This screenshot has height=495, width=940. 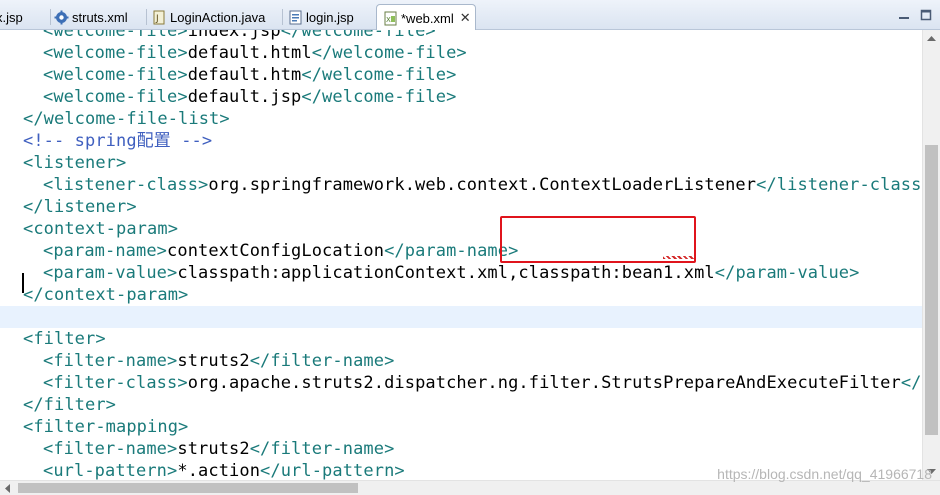 What do you see at coordinates (118, 141) in the screenshot?
I see `xml-comment: <!-- spring配置 -->` at bounding box center [118, 141].